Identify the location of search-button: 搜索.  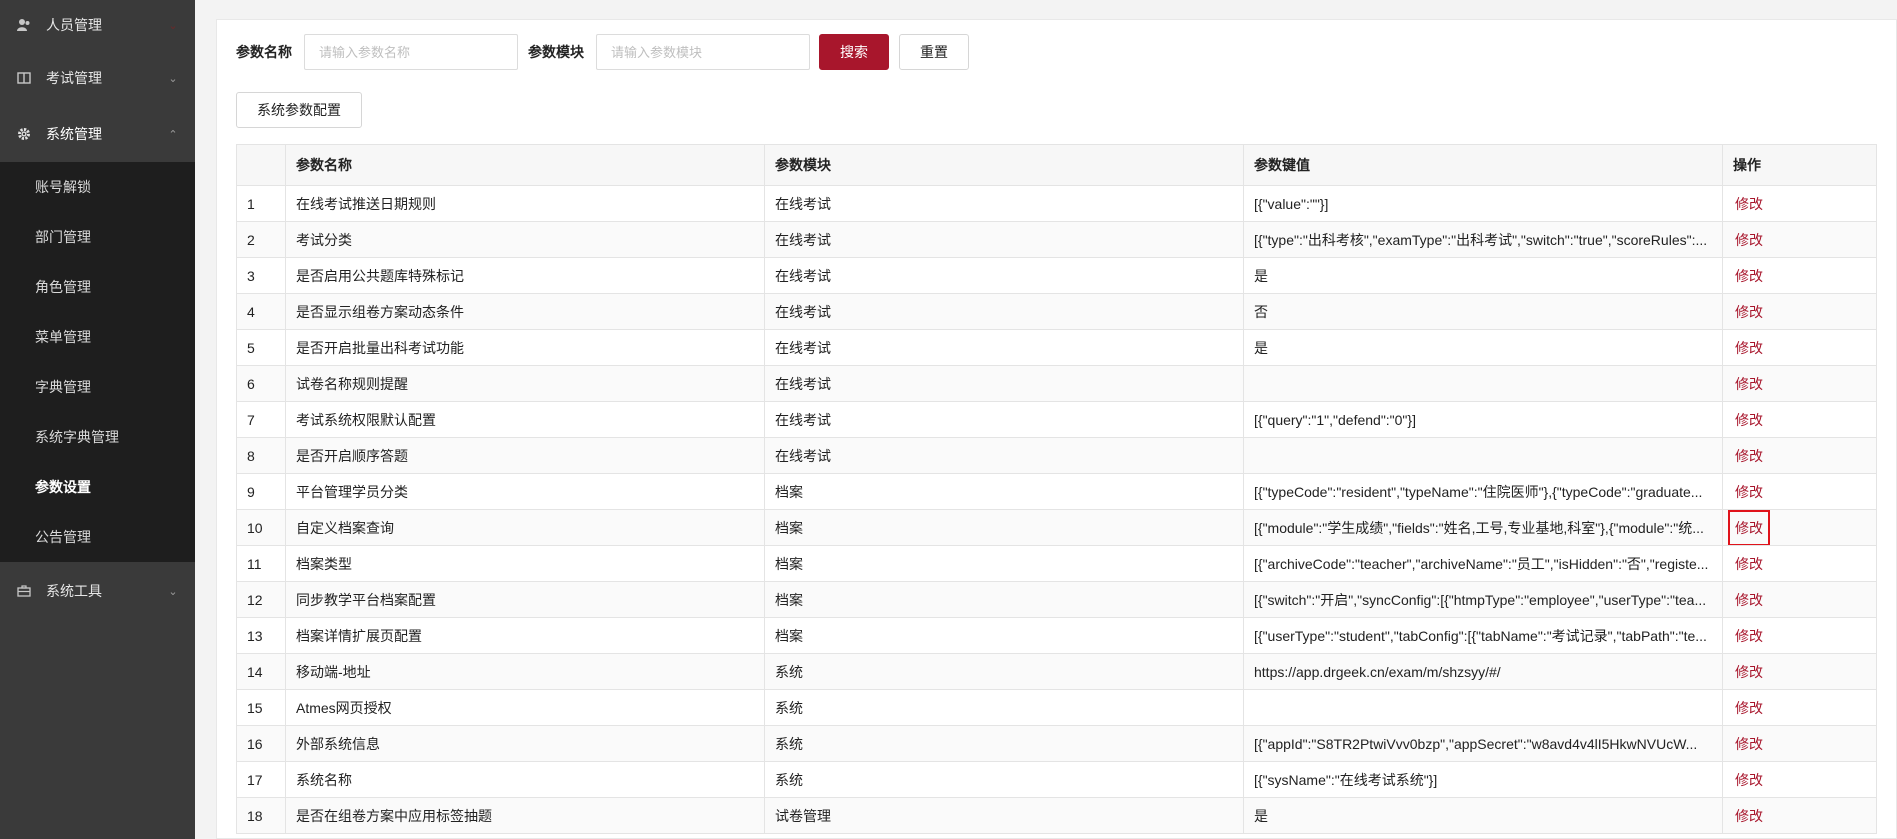
(854, 52).